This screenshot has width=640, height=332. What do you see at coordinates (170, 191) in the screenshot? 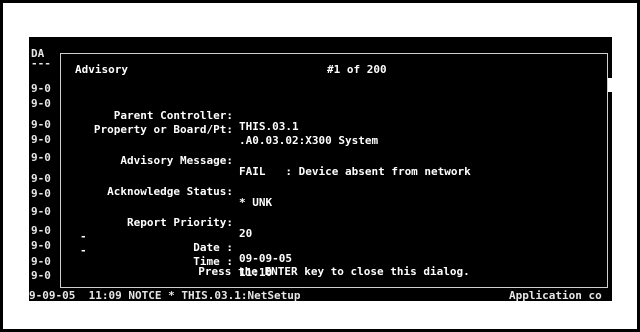
I see `acknowledge-status-label: Acknowledge Status:` at bounding box center [170, 191].